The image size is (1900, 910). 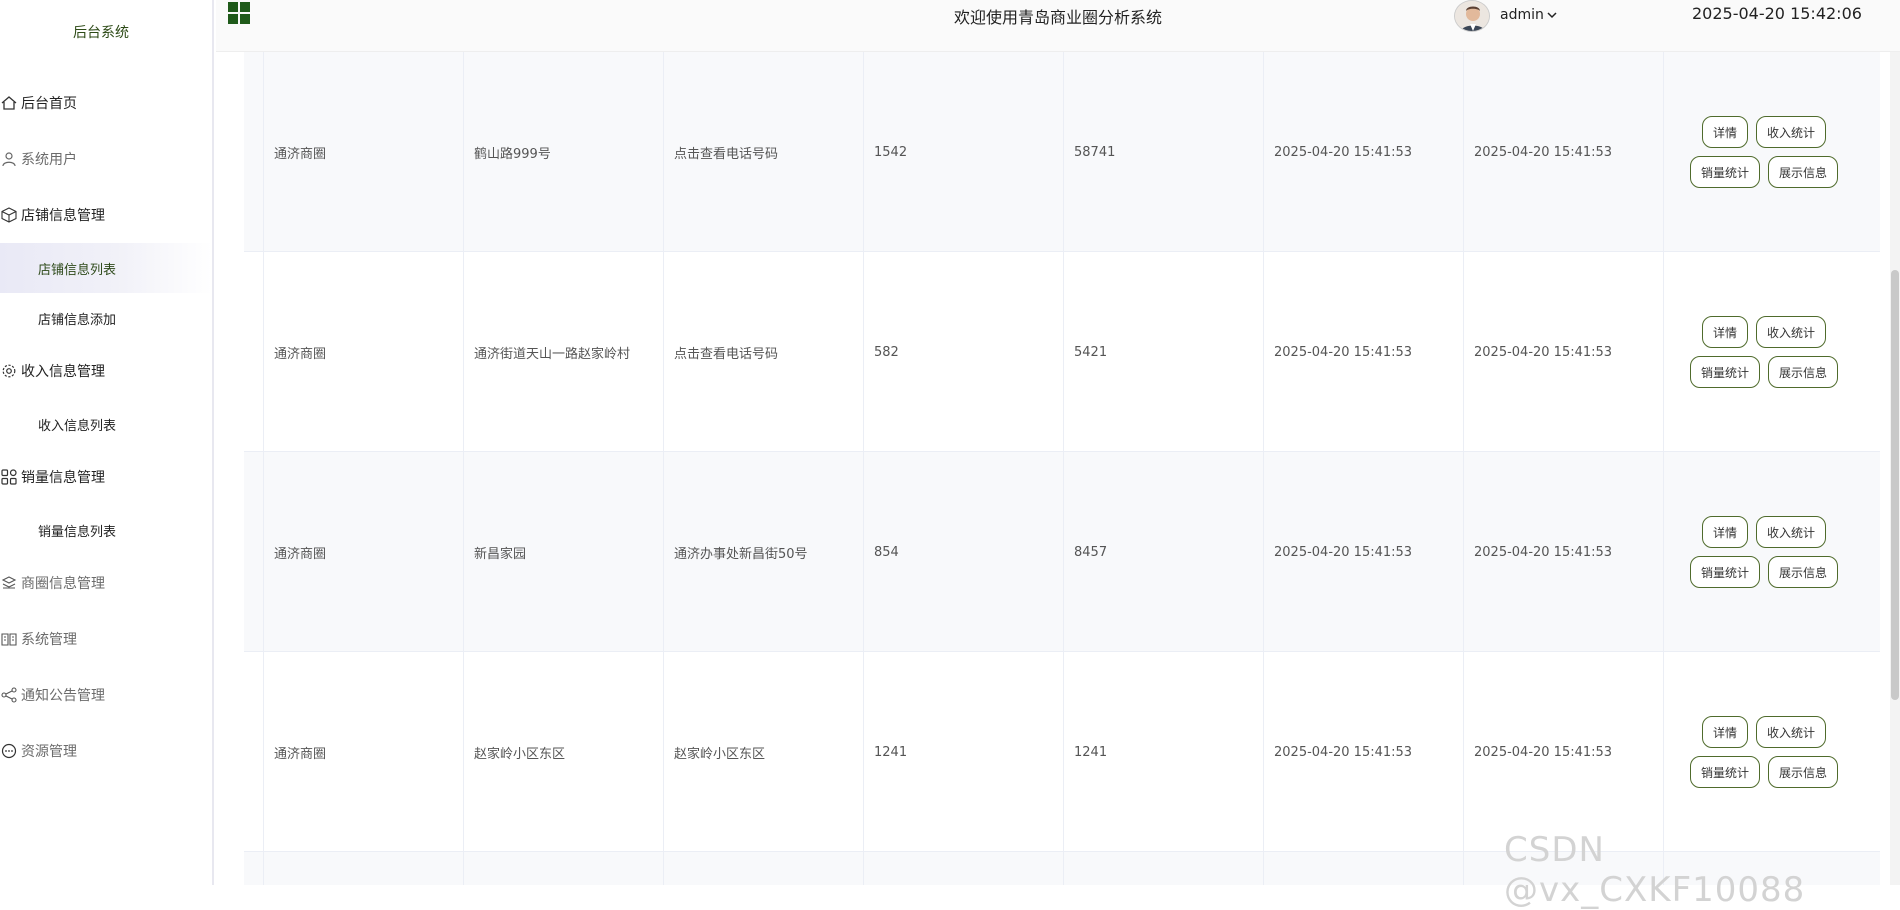 I want to click on sidebar-item-system-users: 系统用户, so click(x=106, y=159).